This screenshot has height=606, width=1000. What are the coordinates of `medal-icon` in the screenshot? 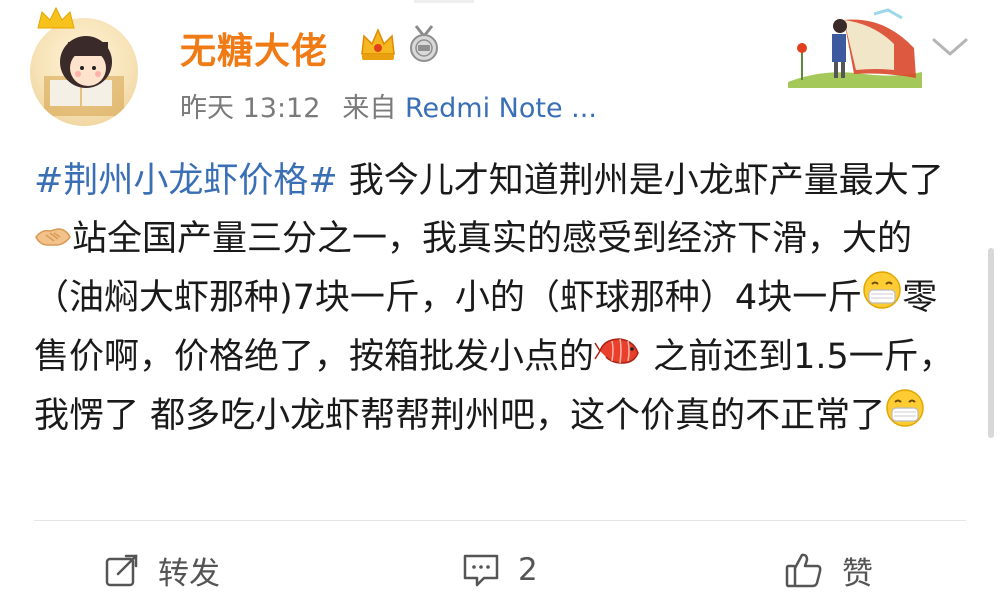 It's located at (424, 44).